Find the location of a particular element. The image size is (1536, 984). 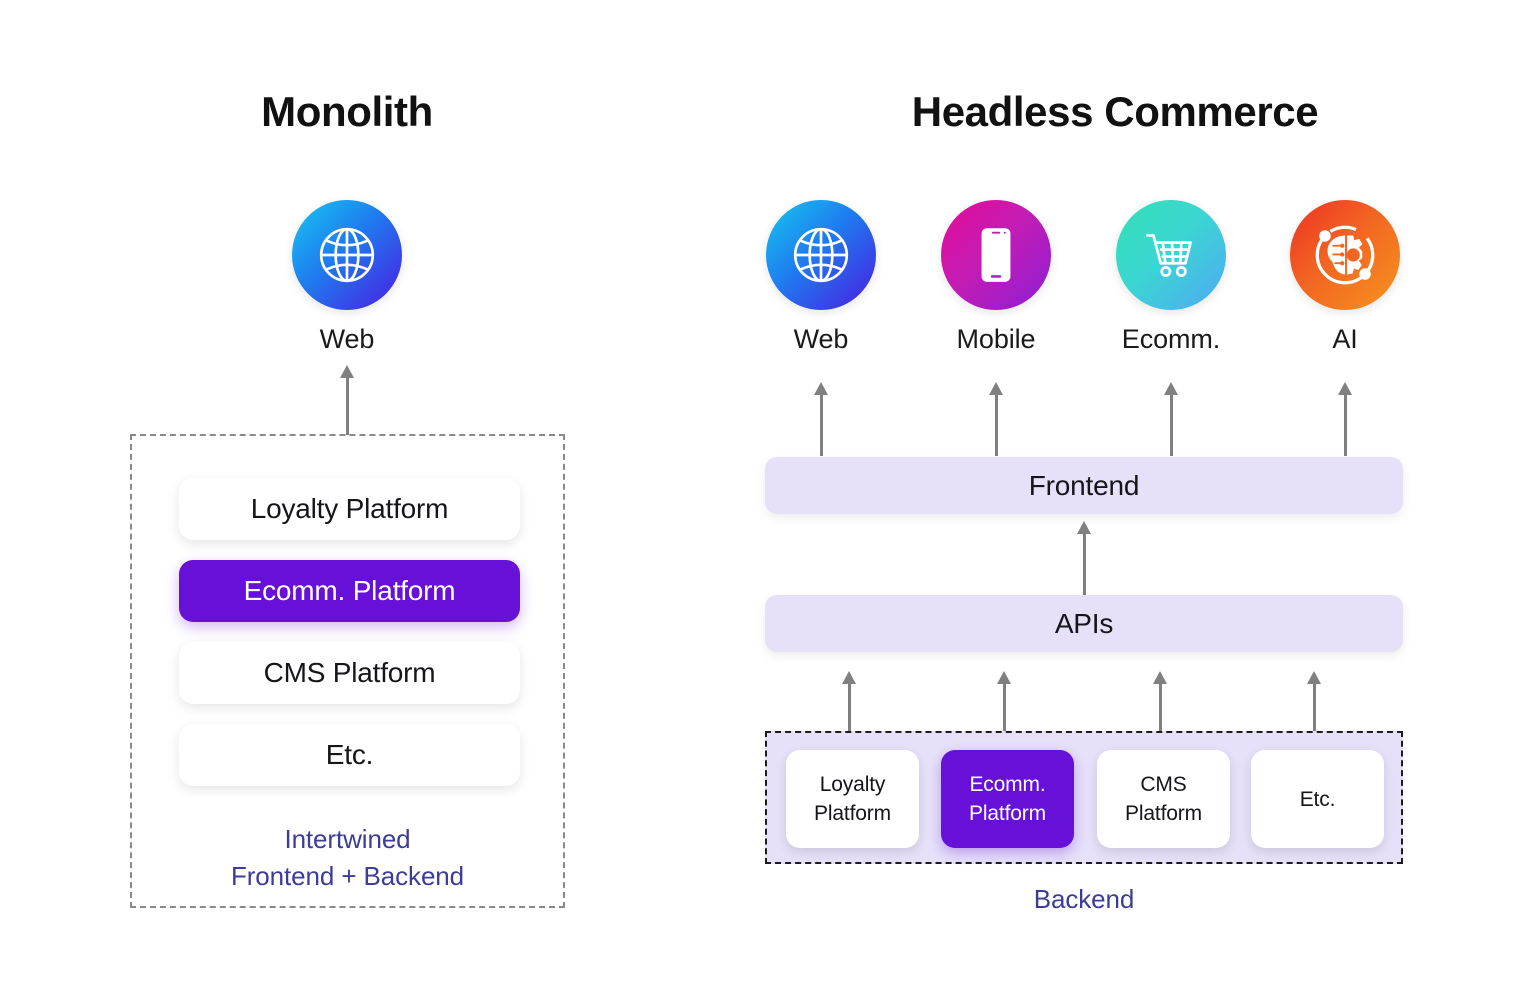

layer-frontend: Frontend is located at coordinates (1084, 485).